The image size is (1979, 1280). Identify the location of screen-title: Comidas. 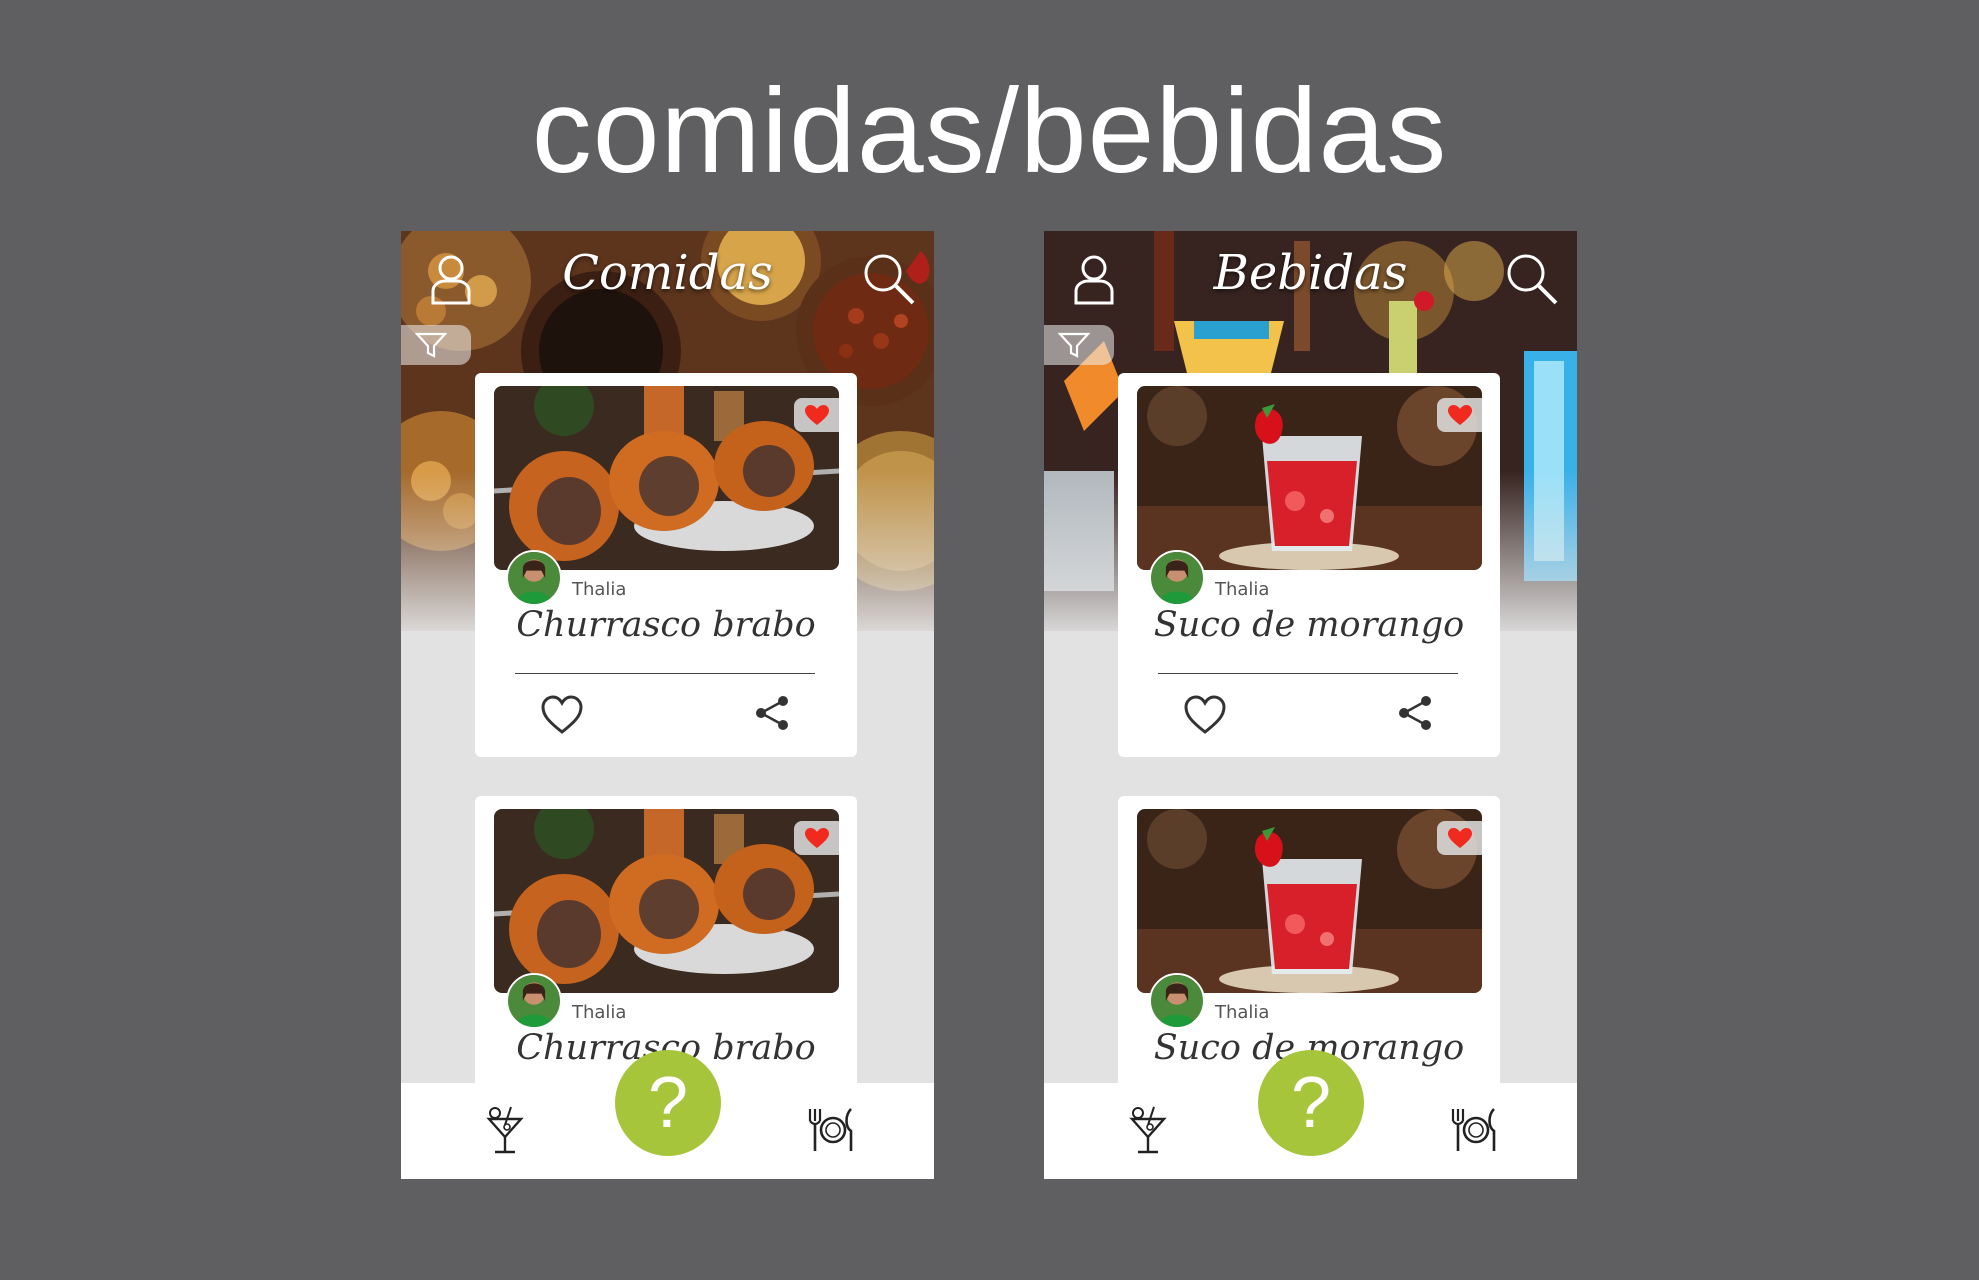
(667, 273).